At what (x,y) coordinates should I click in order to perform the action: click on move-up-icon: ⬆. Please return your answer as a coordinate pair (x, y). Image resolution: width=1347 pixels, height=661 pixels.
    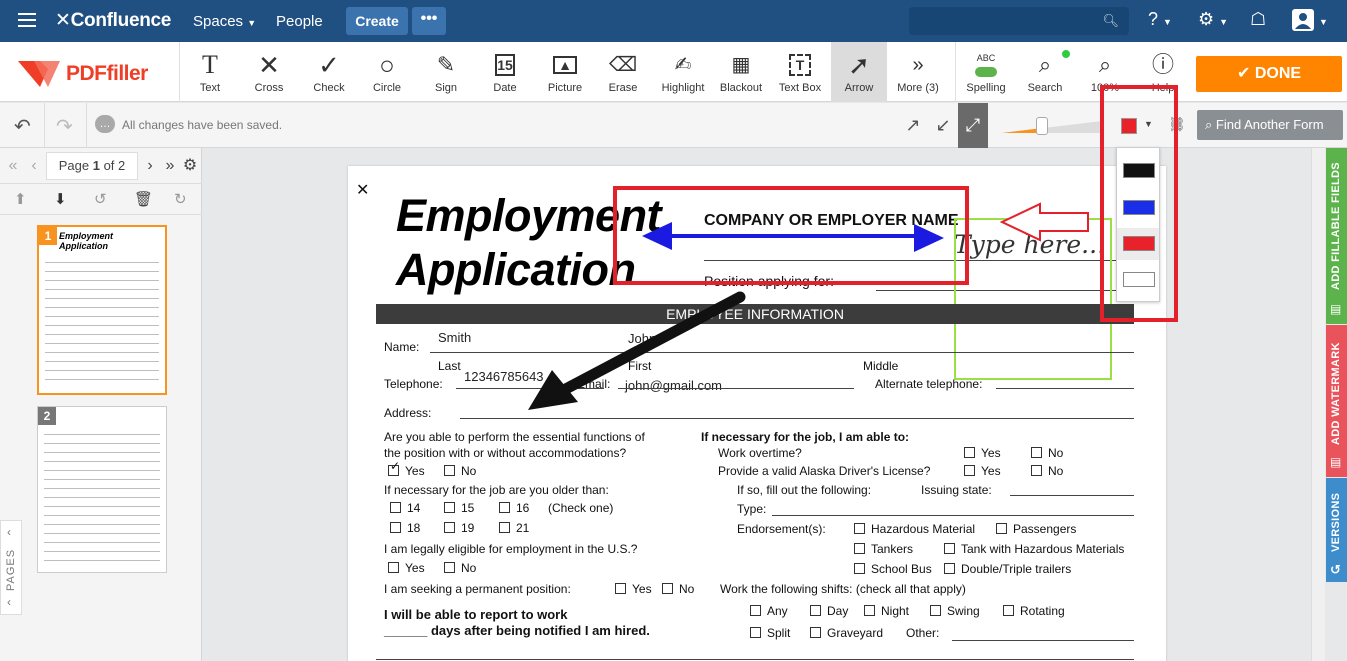
    Looking at the image, I should click on (20, 199).